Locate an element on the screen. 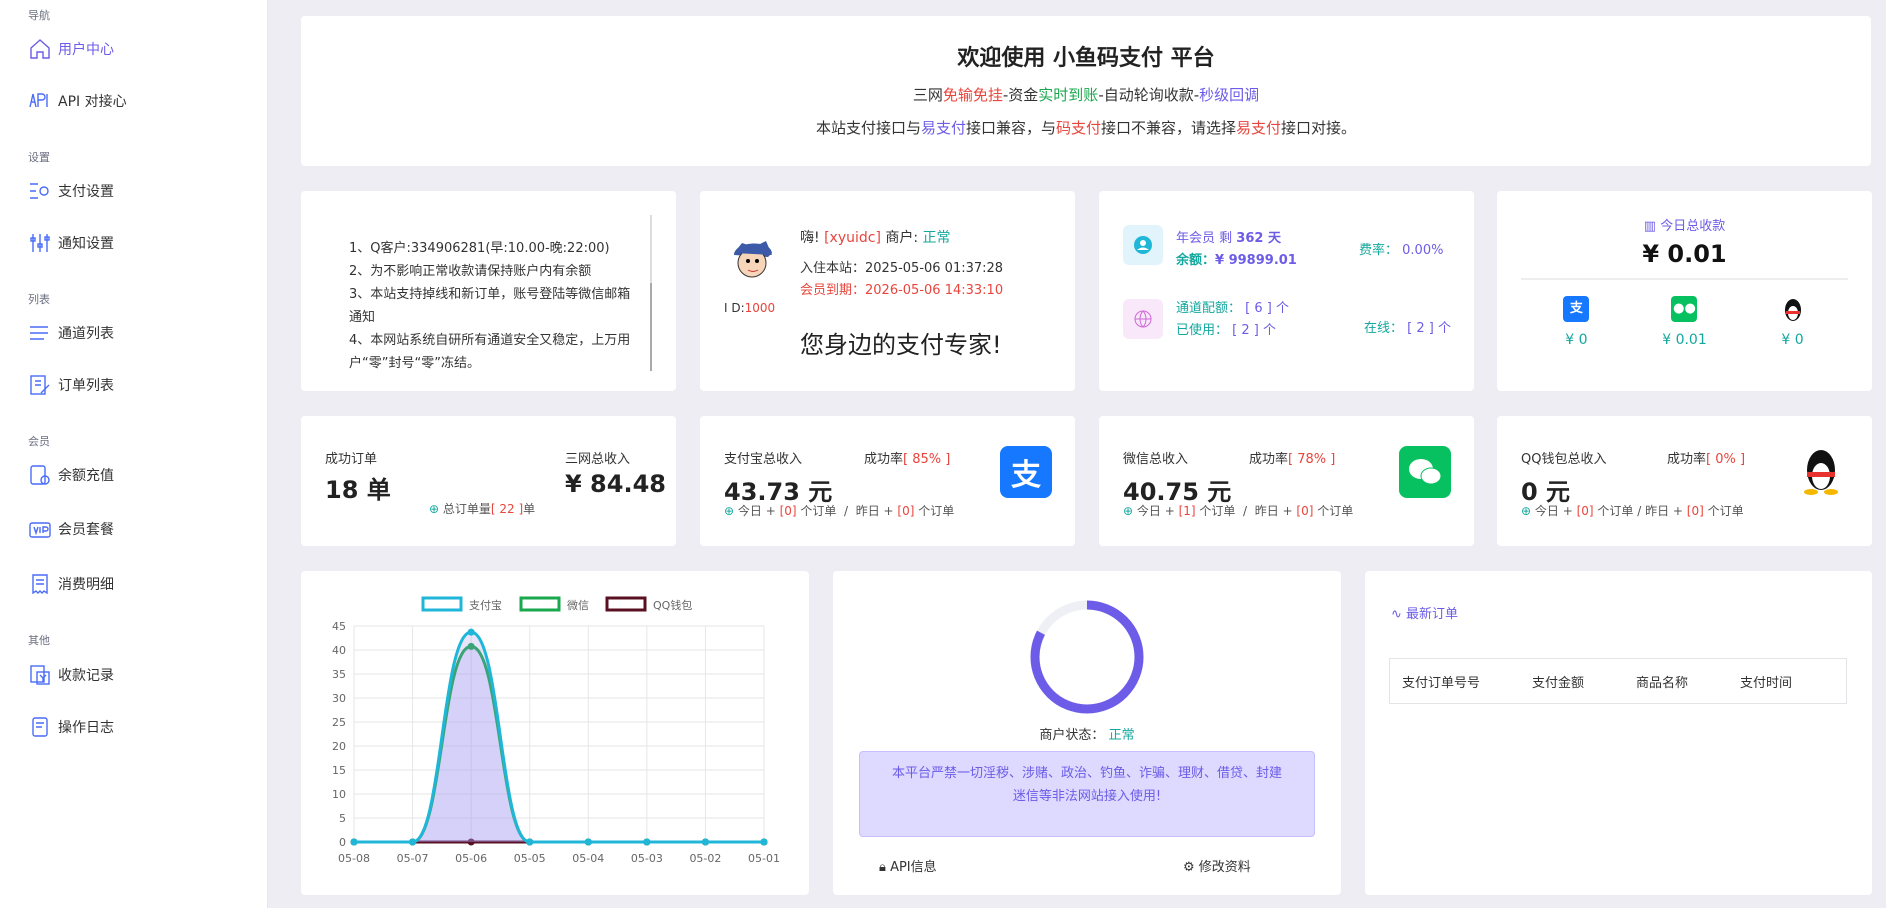 This screenshot has height=908, width=1886. total-orders: ⊕ 总订单量[ 22 ]单 is located at coordinates (482, 509).